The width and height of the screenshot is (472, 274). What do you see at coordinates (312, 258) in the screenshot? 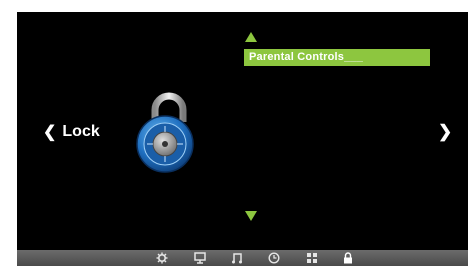
I see `apps-grid-icon` at bounding box center [312, 258].